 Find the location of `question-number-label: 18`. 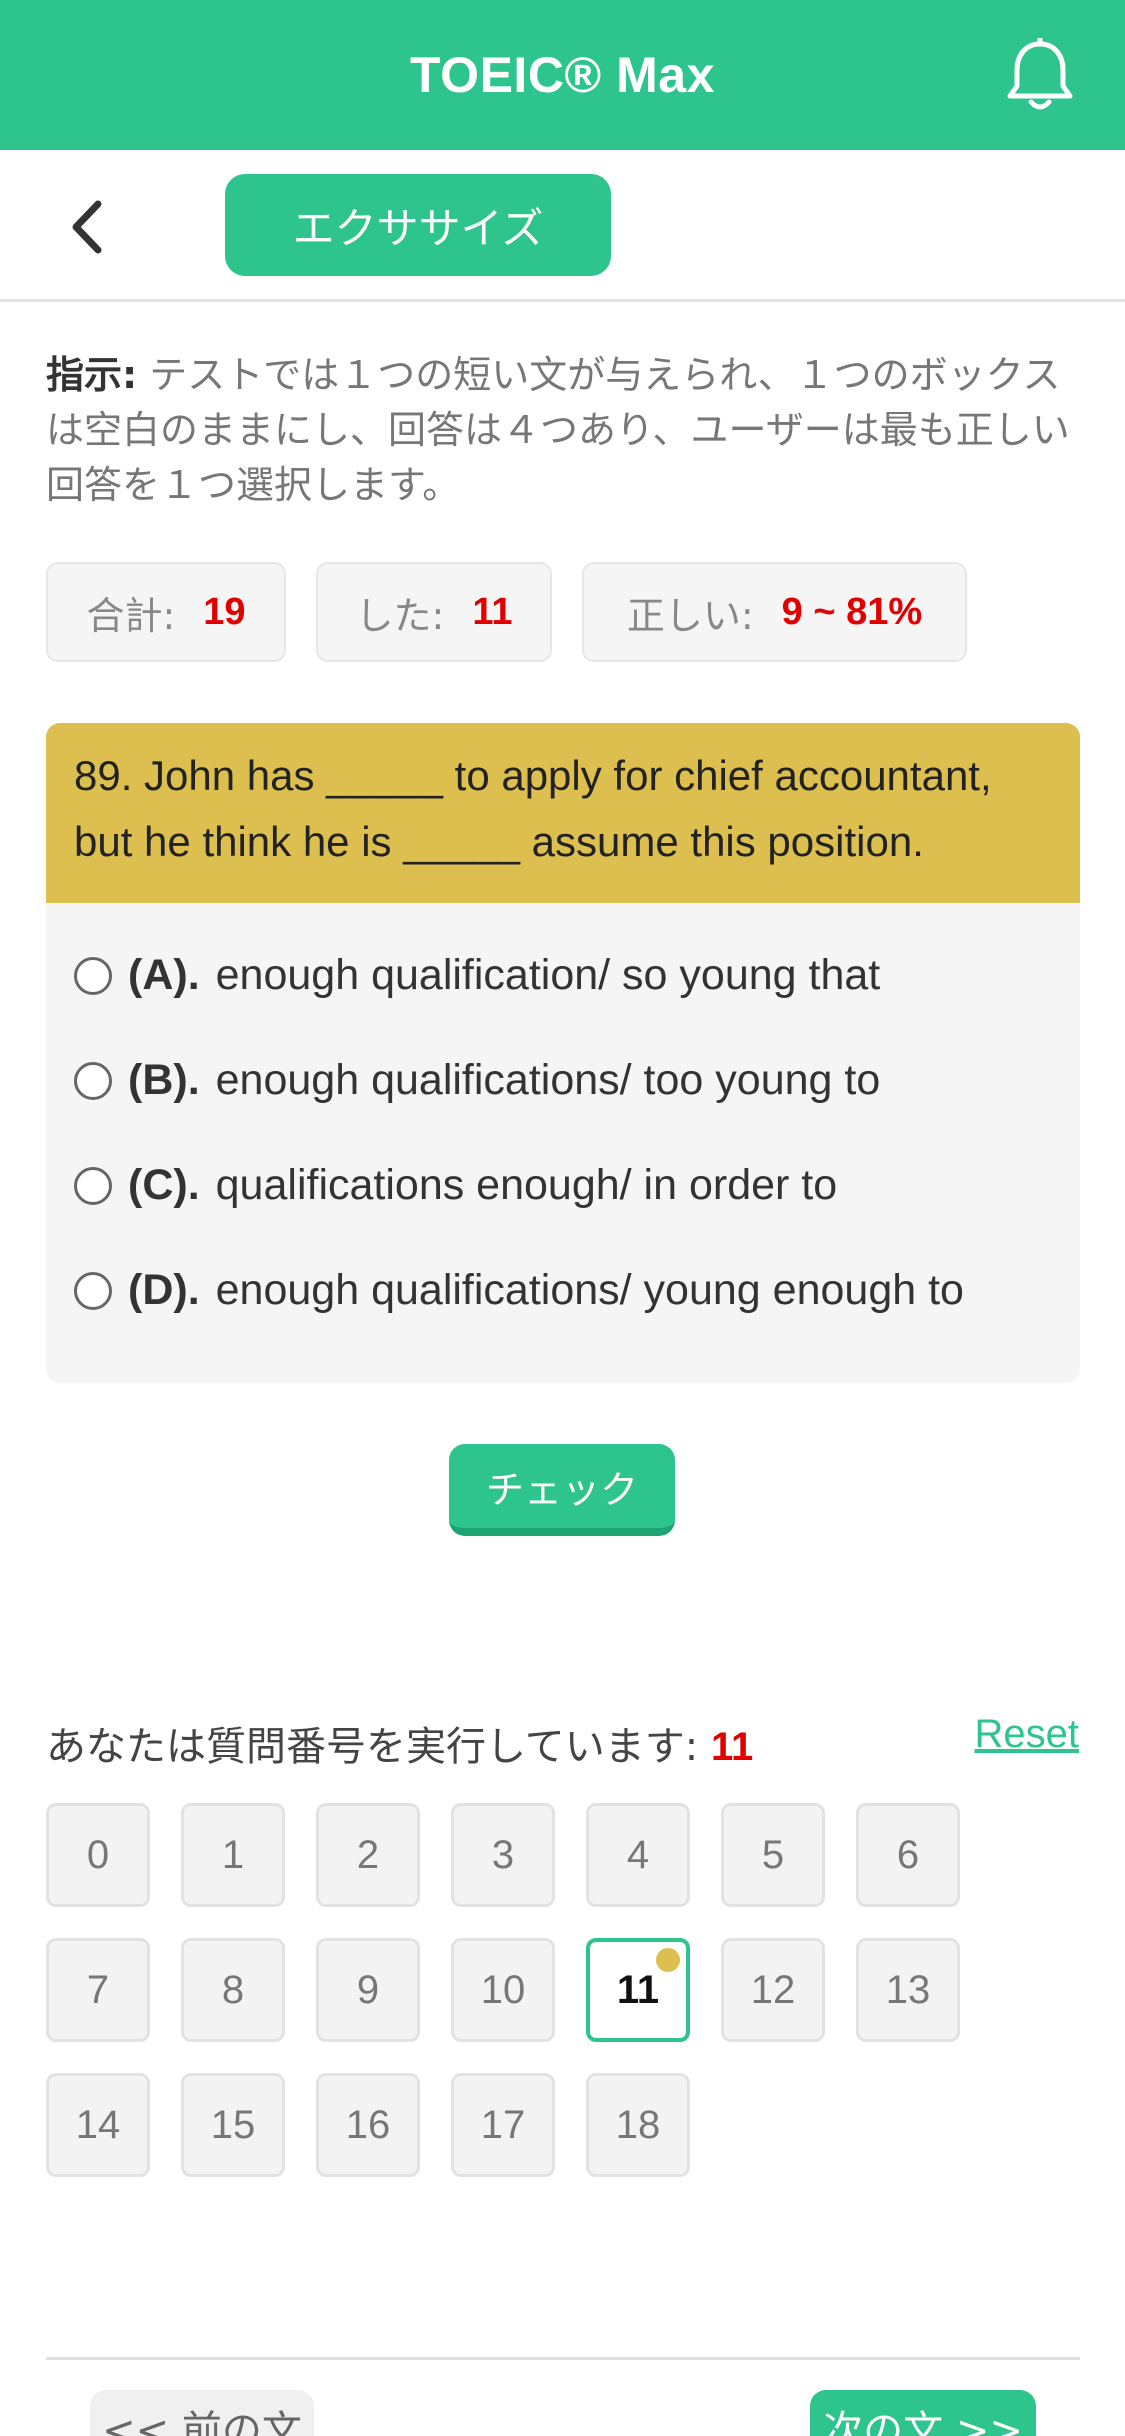

question-number-label: 18 is located at coordinates (638, 2124).